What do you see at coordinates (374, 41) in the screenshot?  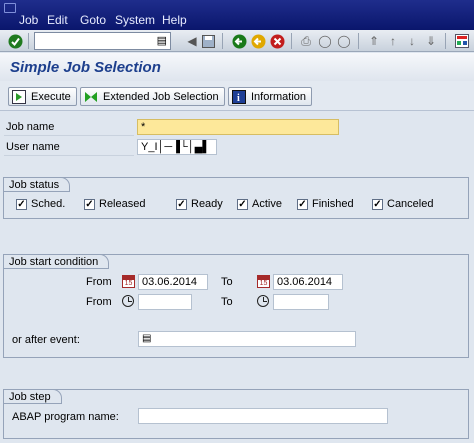 I see `first-page-icon: ⇑` at bounding box center [374, 41].